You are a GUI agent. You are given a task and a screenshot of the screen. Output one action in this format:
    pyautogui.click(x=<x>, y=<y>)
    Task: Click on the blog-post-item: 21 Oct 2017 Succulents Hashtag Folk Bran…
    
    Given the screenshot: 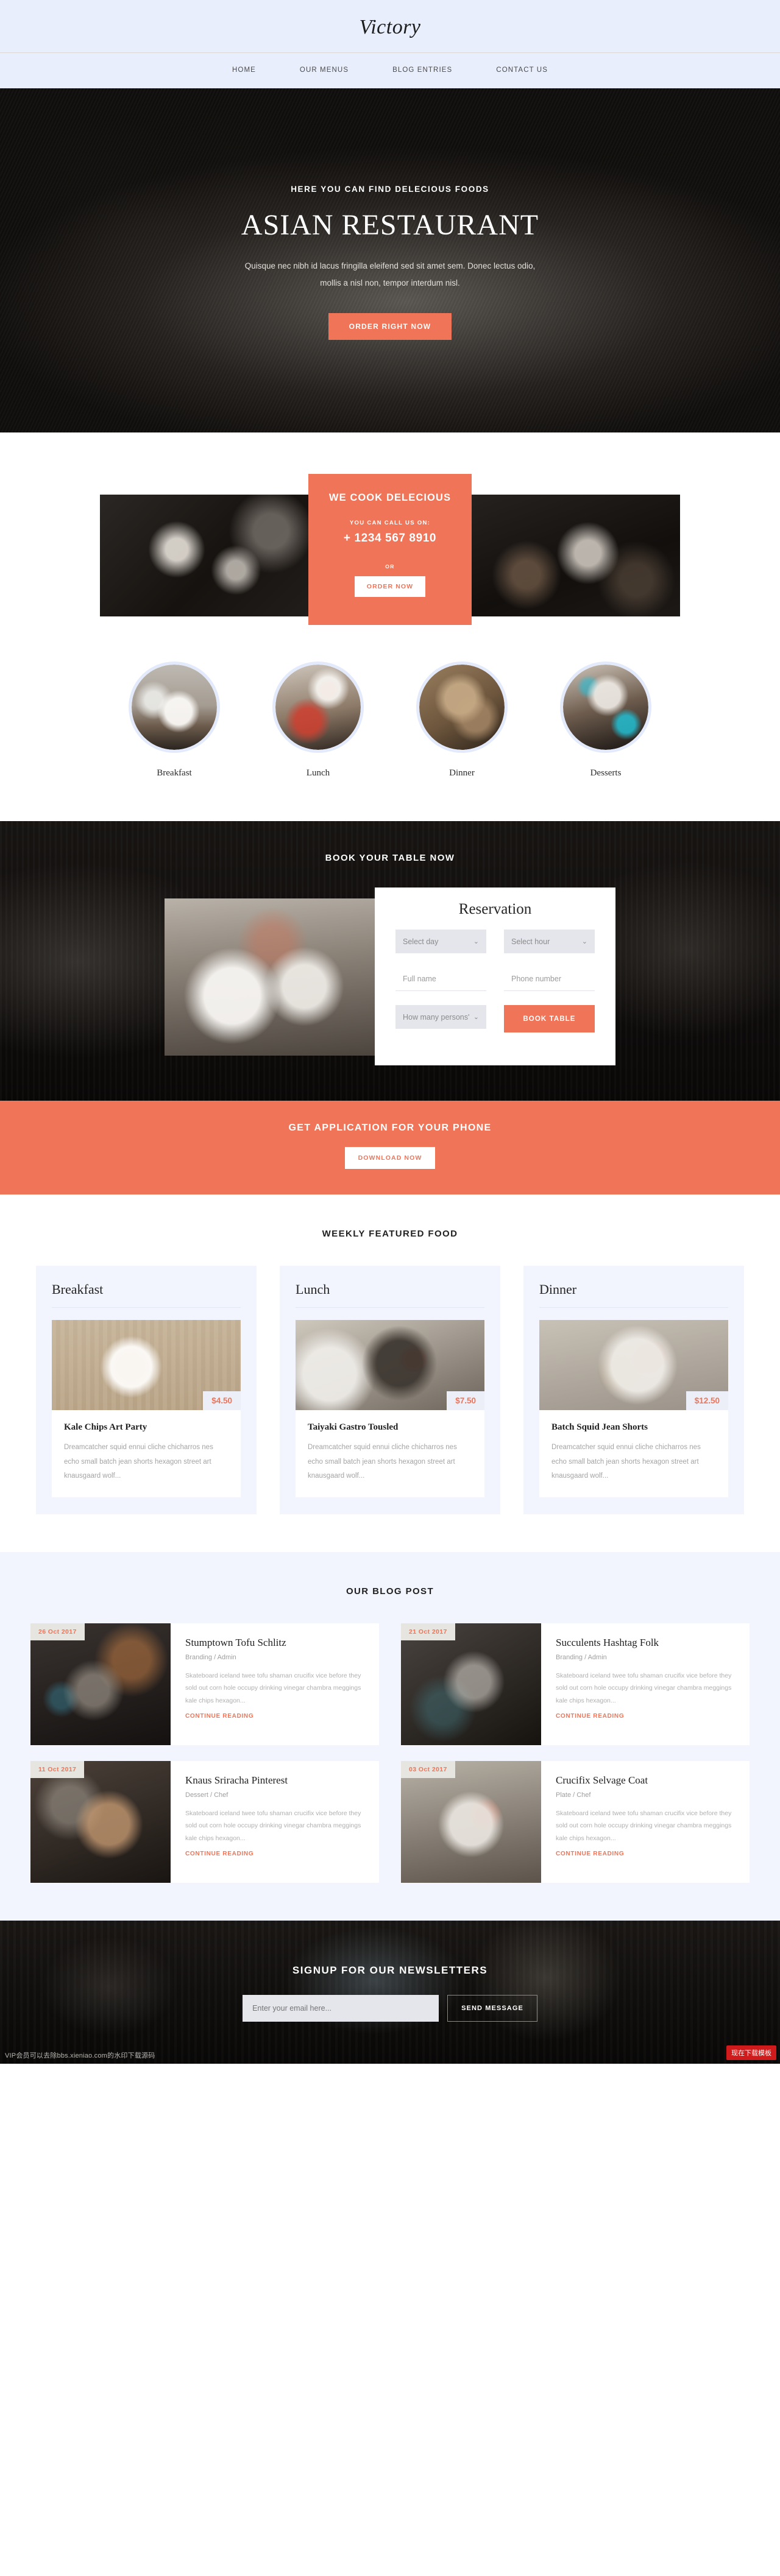 What is the action you would take?
    pyautogui.click(x=575, y=1684)
    